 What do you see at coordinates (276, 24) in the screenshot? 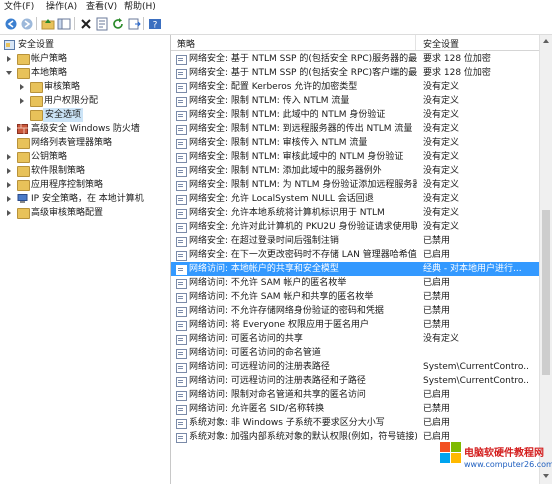
I see `toolbar: ?` at bounding box center [276, 24].